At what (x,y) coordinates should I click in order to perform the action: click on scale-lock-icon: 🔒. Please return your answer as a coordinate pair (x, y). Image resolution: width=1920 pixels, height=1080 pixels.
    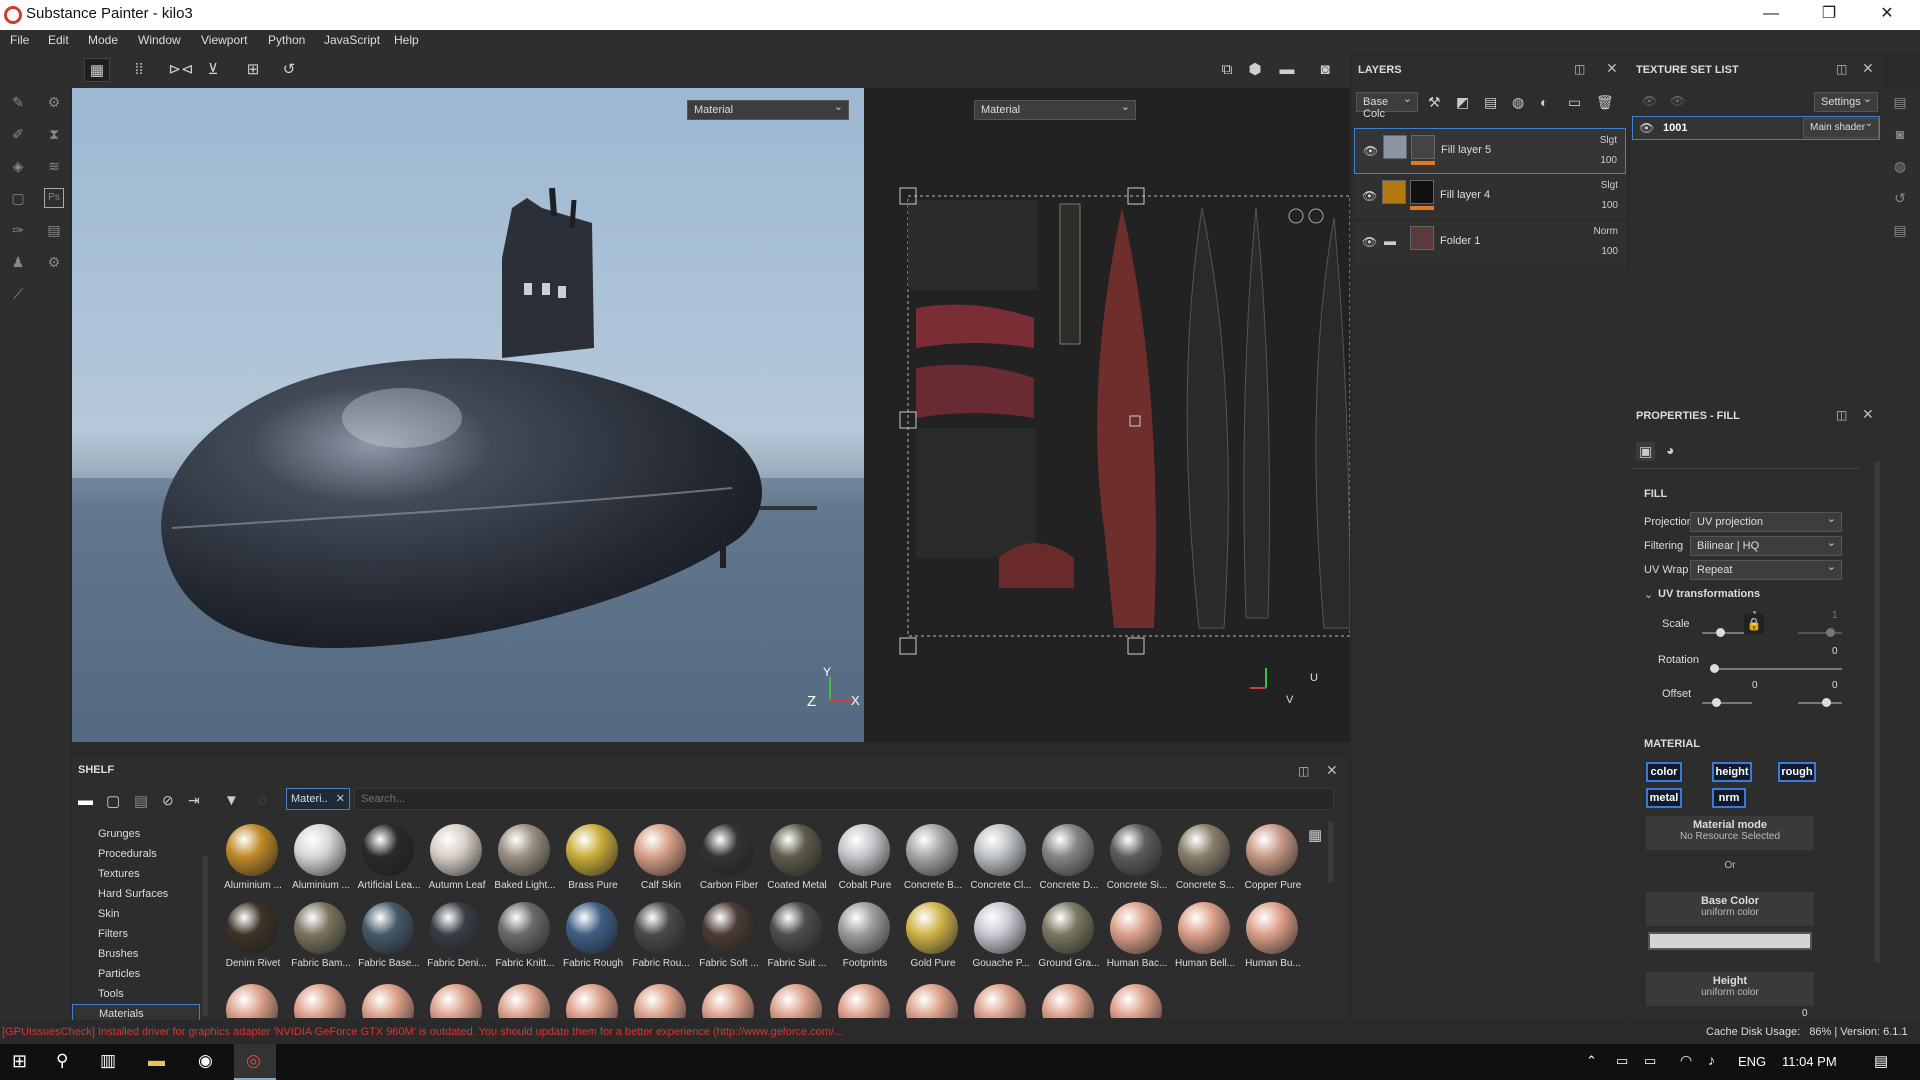
    Looking at the image, I should click on (1754, 624).